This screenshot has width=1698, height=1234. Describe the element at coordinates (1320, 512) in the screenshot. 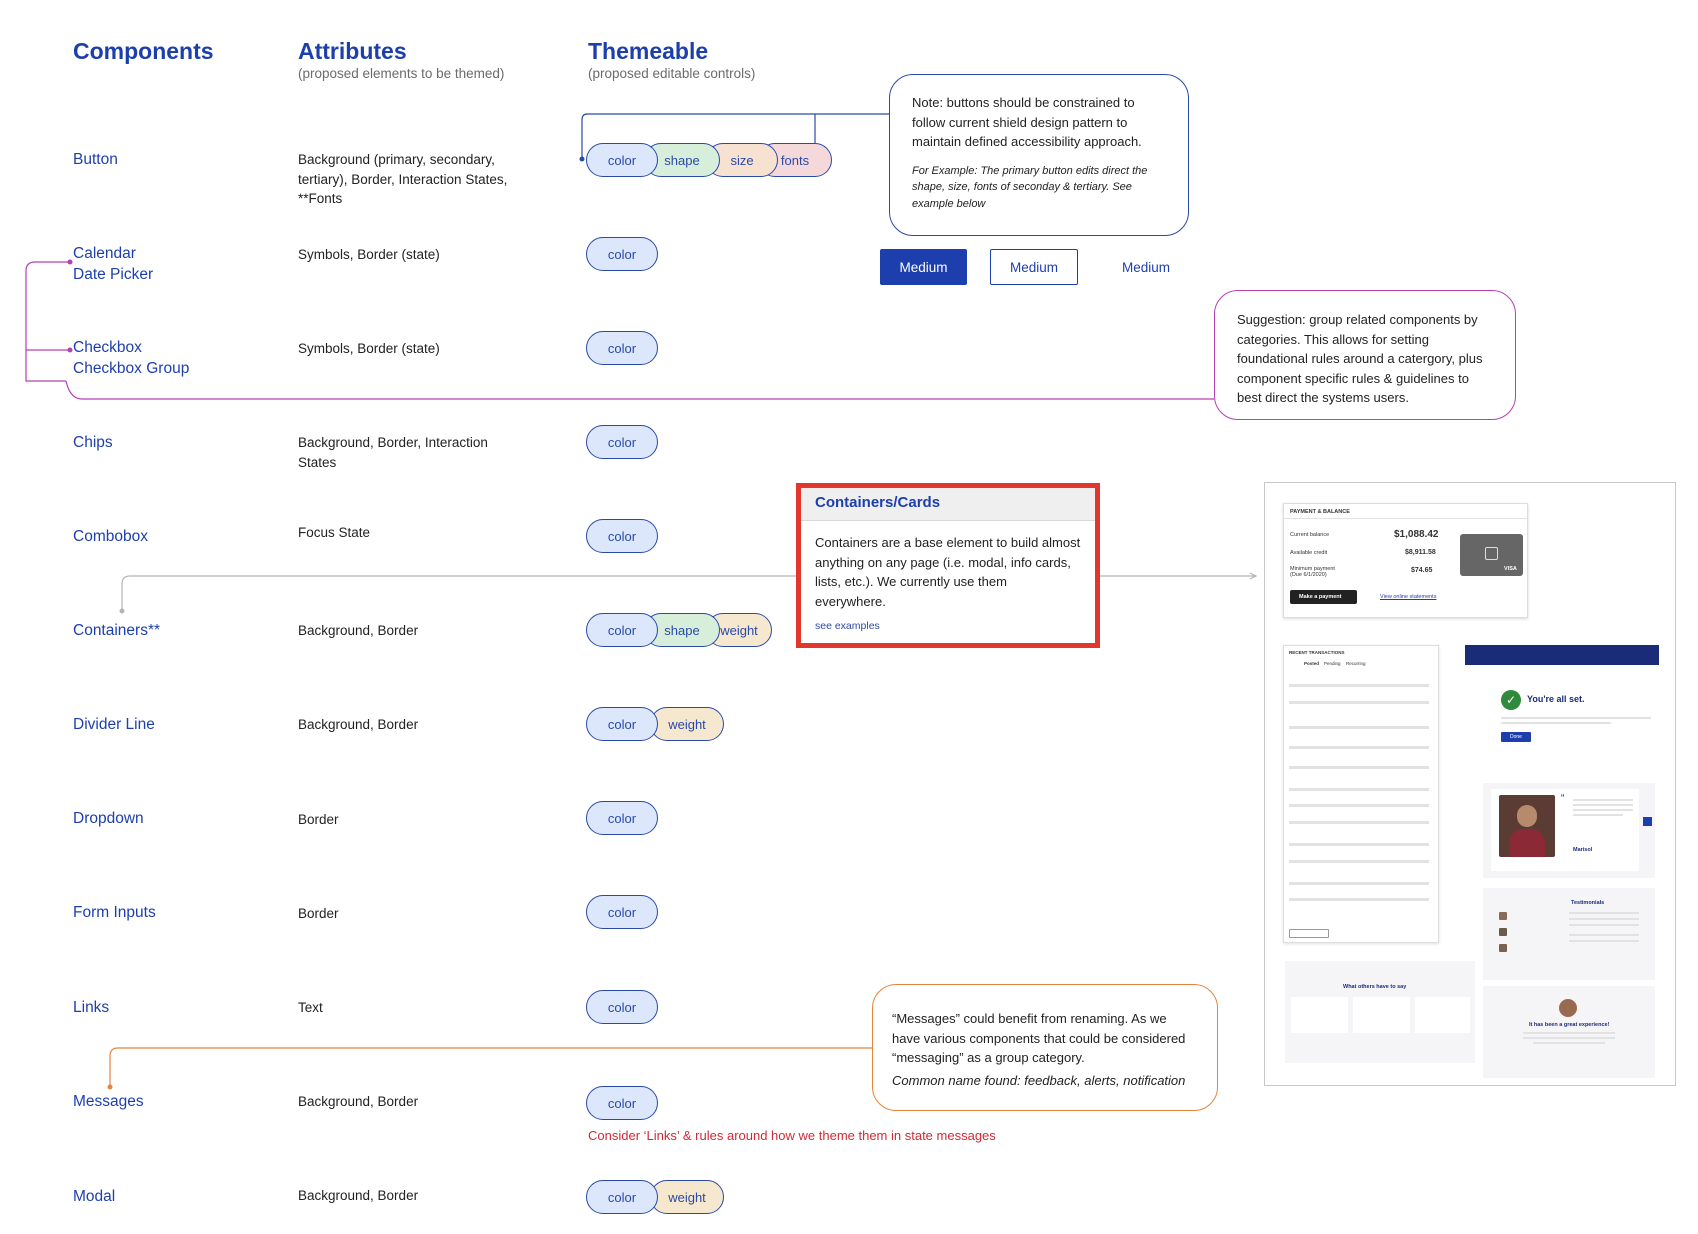

I see `payment-card-title: PAYMENT & BALANCE` at that location.